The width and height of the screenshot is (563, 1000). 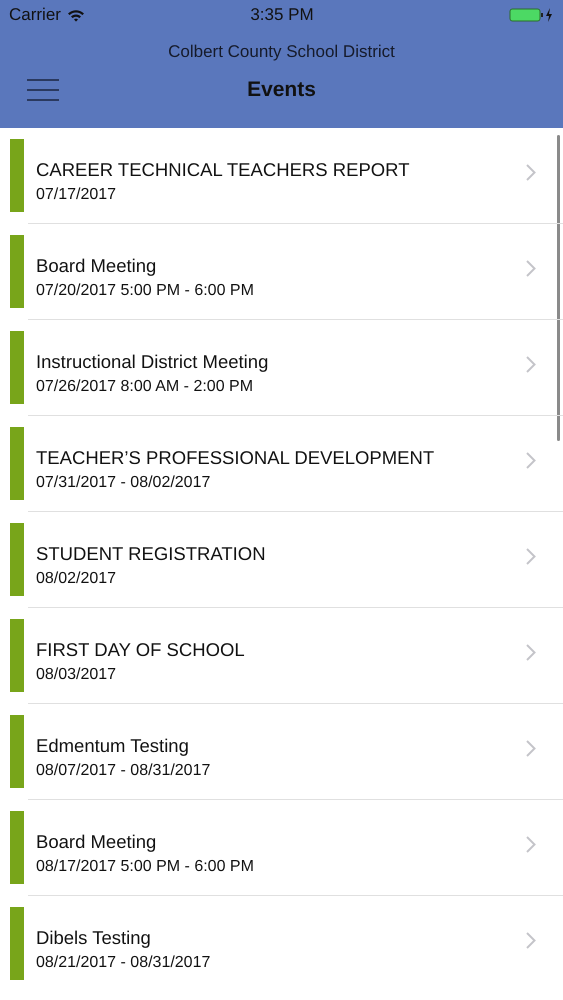 What do you see at coordinates (223, 170) in the screenshot?
I see `event-title: CAREER TECHNICAL TEACHERS REPORT` at bounding box center [223, 170].